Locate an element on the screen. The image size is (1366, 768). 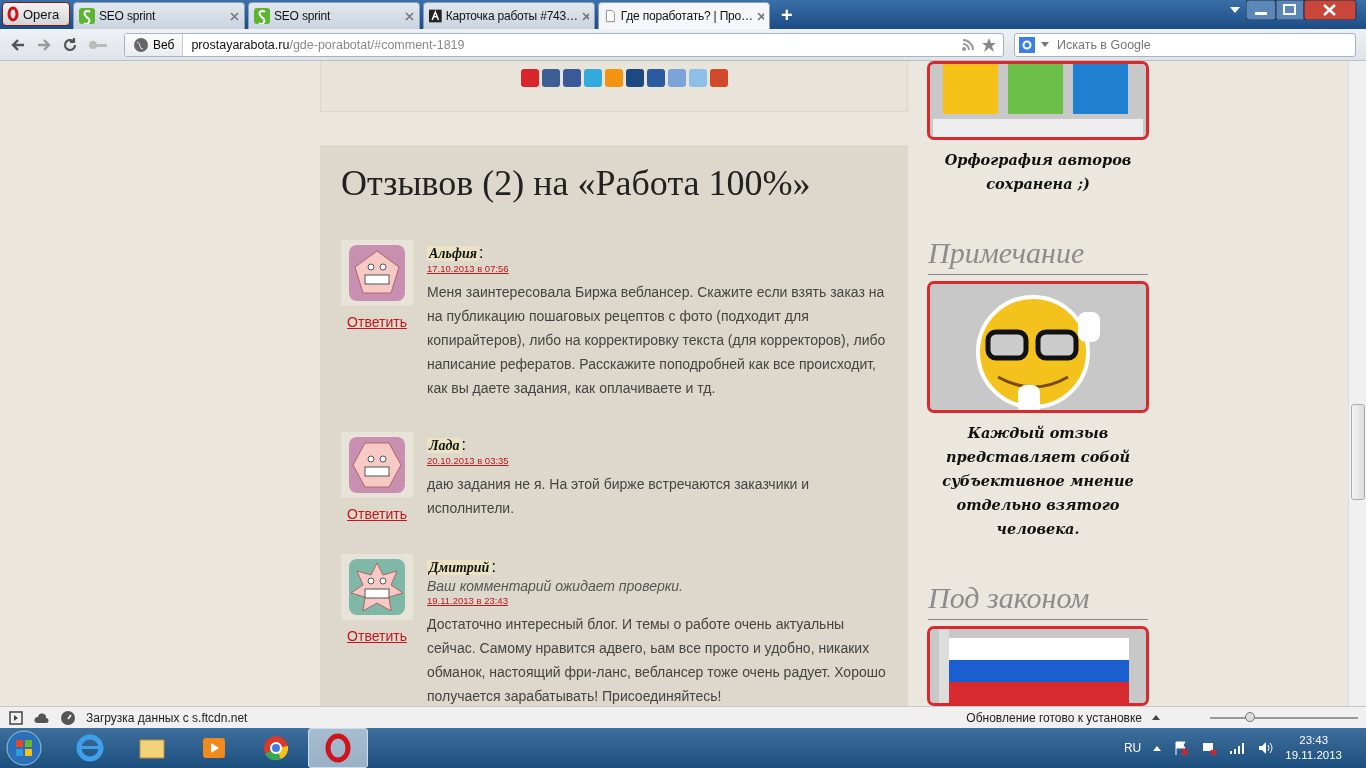
o-logo-icon is located at coordinates (13, 14).